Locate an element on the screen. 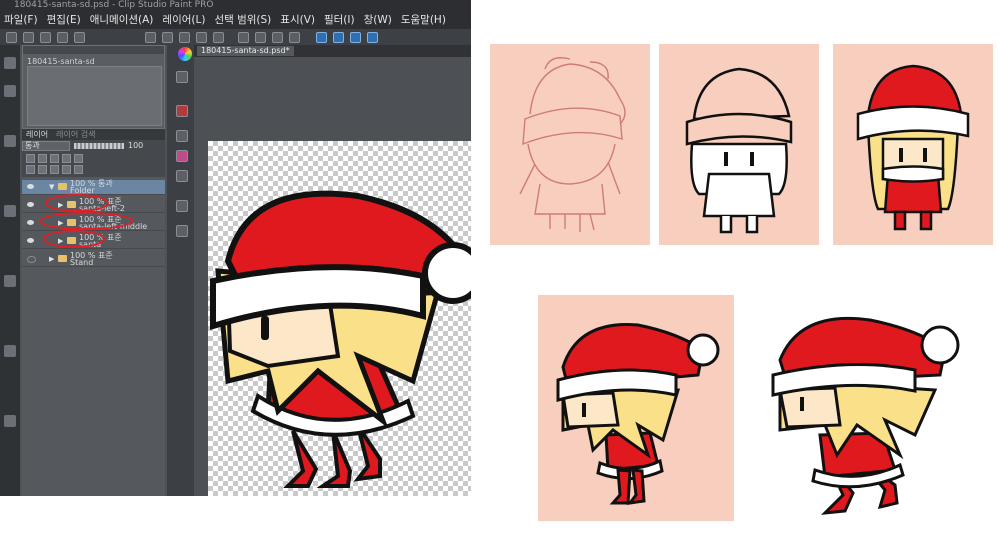  walking-drawing is located at coordinates (865, 415).